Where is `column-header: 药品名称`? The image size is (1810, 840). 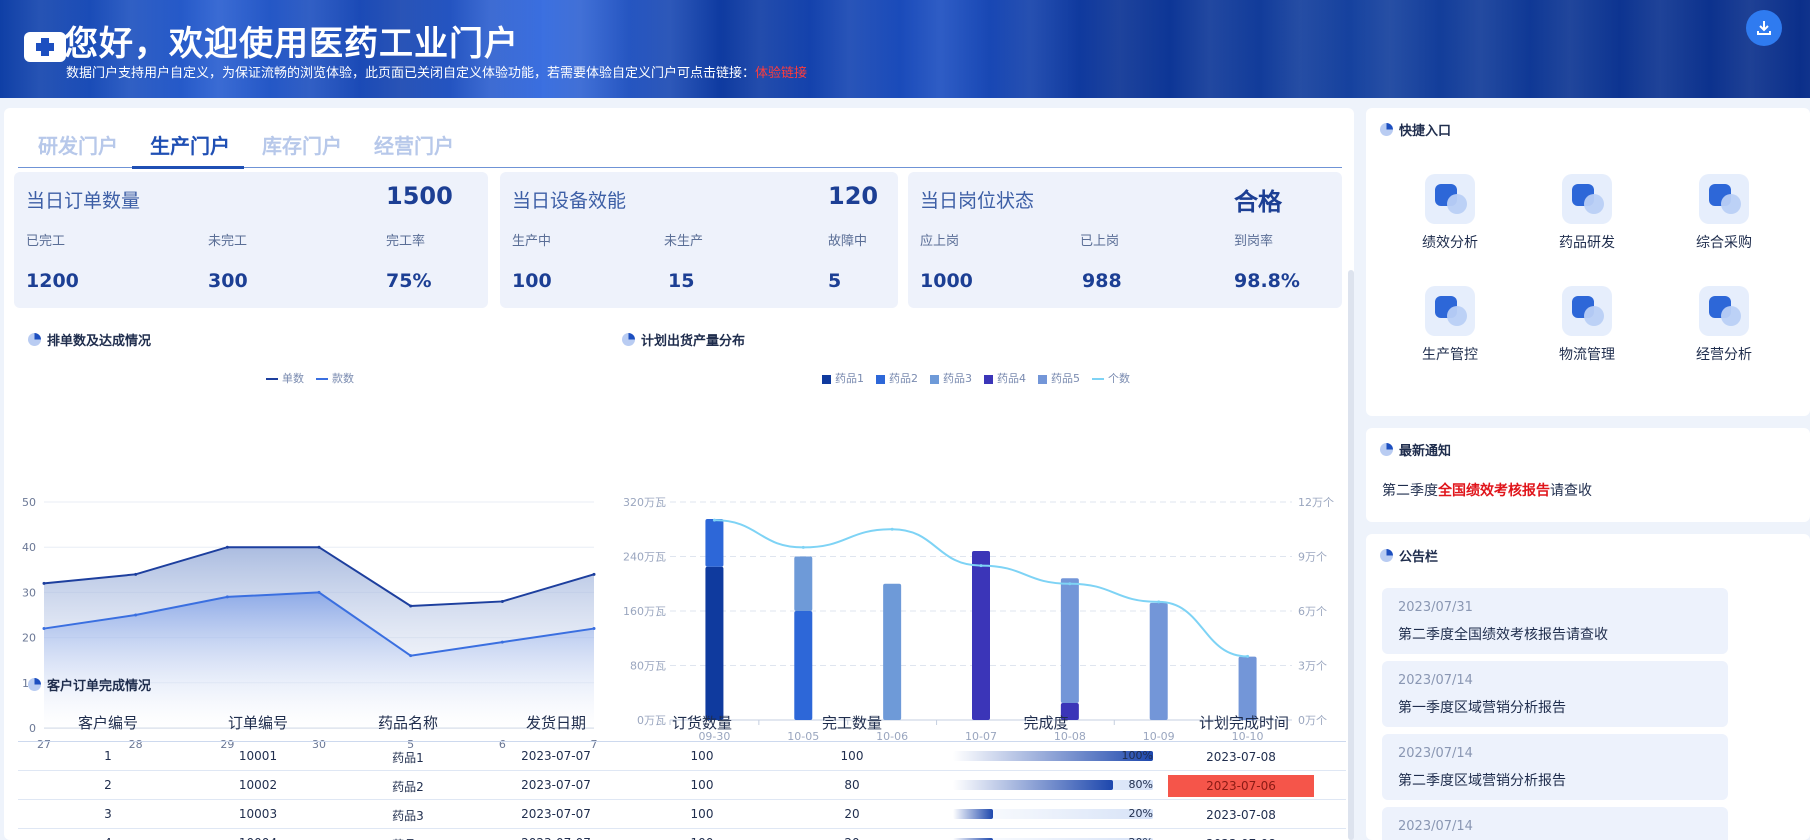 column-header: 药品名称 is located at coordinates (408, 722).